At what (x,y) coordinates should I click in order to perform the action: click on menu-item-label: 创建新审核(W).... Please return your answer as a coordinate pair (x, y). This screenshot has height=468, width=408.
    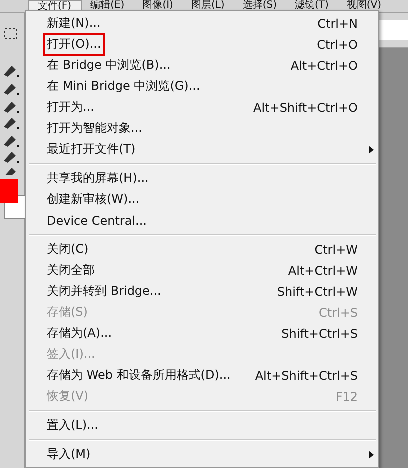
    Looking at the image, I should click on (93, 199).